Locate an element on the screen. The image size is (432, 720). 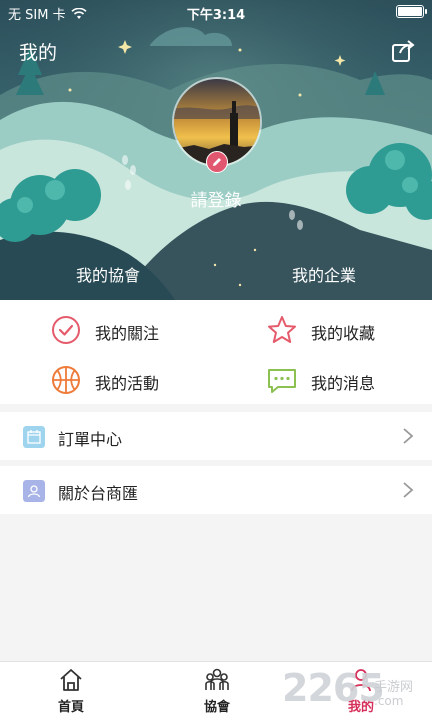
status-bar: 无 SIM 卡 下午3:14 is located at coordinates (216, 12).